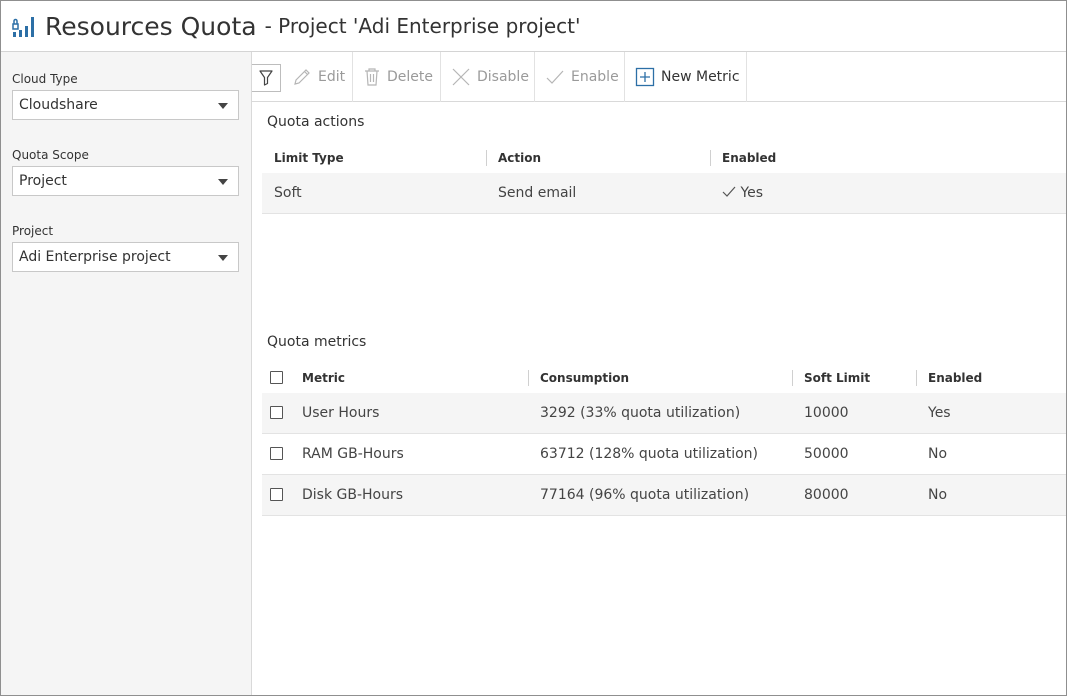 The image size is (1067, 696). Describe the element at coordinates (288, 193) in the screenshot. I see `limit-type-cell: Soft` at that location.